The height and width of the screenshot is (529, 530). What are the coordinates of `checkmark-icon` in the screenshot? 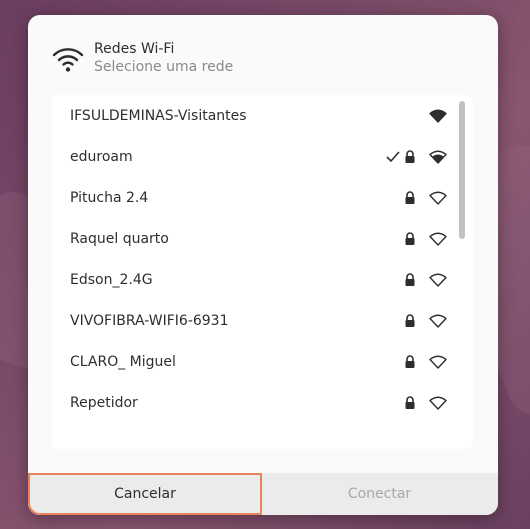 It's located at (393, 156).